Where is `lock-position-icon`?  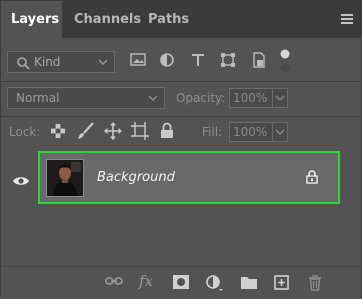
lock-position-icon is located at coordinates (113, 131).